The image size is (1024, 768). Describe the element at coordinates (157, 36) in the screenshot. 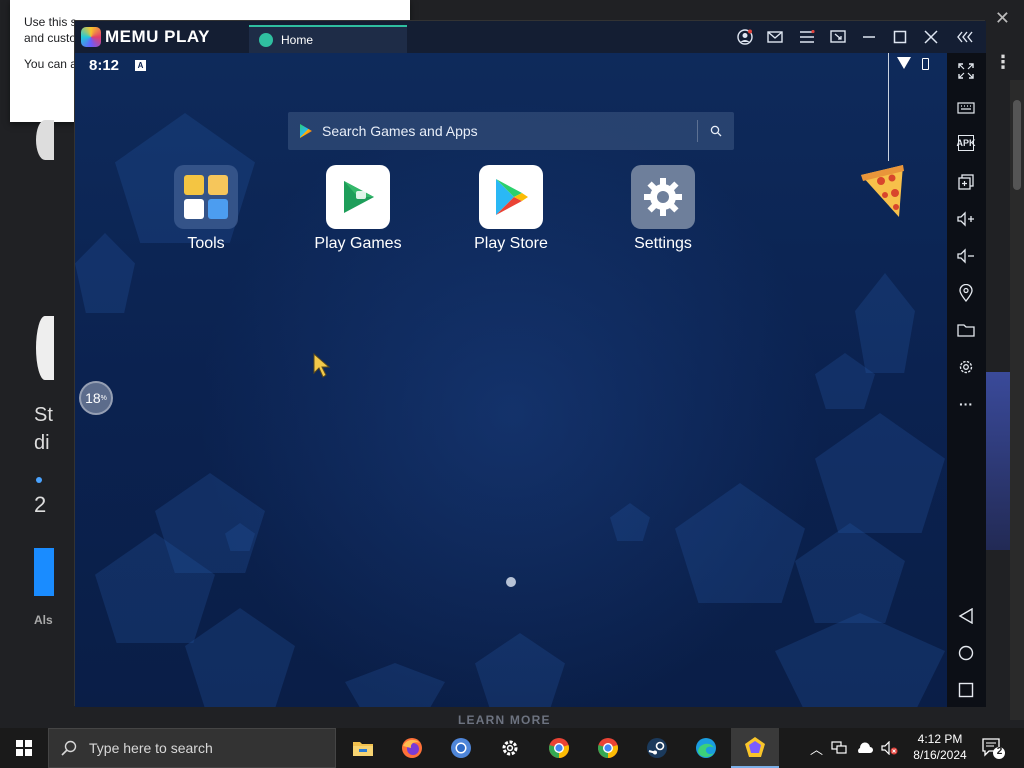

I see `memu-brand: MEMU PLAY` at that location.